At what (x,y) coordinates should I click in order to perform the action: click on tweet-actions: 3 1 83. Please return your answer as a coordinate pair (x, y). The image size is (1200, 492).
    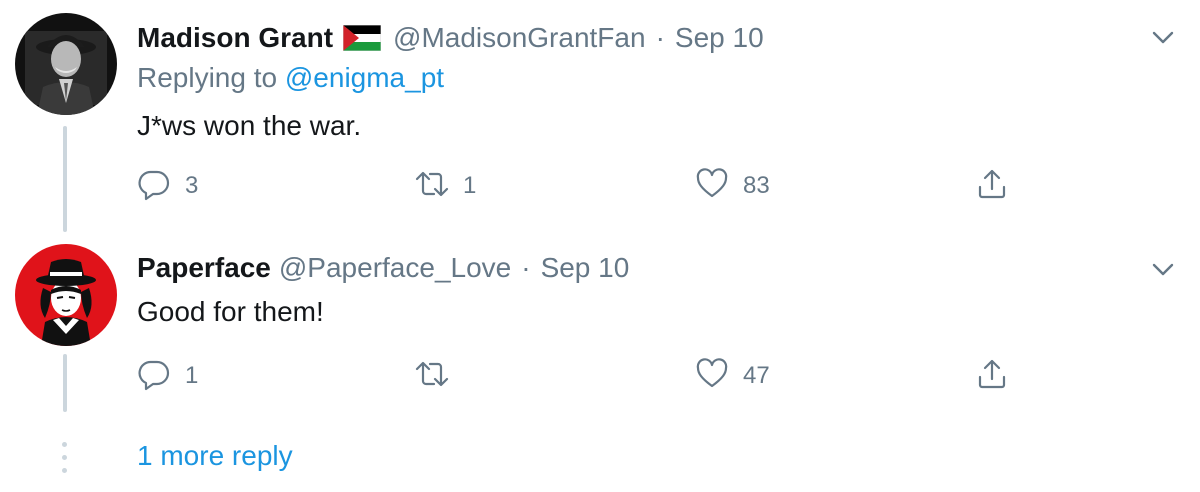
    Looking at the image, I should click on (658, 186).